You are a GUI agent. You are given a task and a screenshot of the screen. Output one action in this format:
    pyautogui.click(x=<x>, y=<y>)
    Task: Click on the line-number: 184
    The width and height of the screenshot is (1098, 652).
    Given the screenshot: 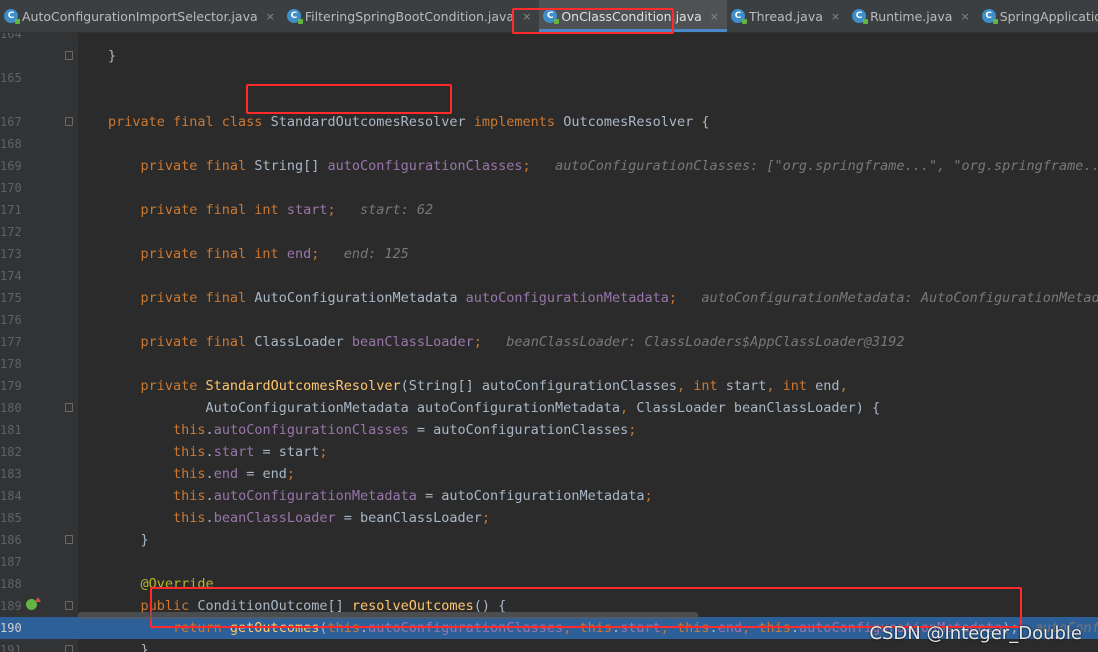 What is the action you would take?
    pyautogui.click(x=11, y=496)
    